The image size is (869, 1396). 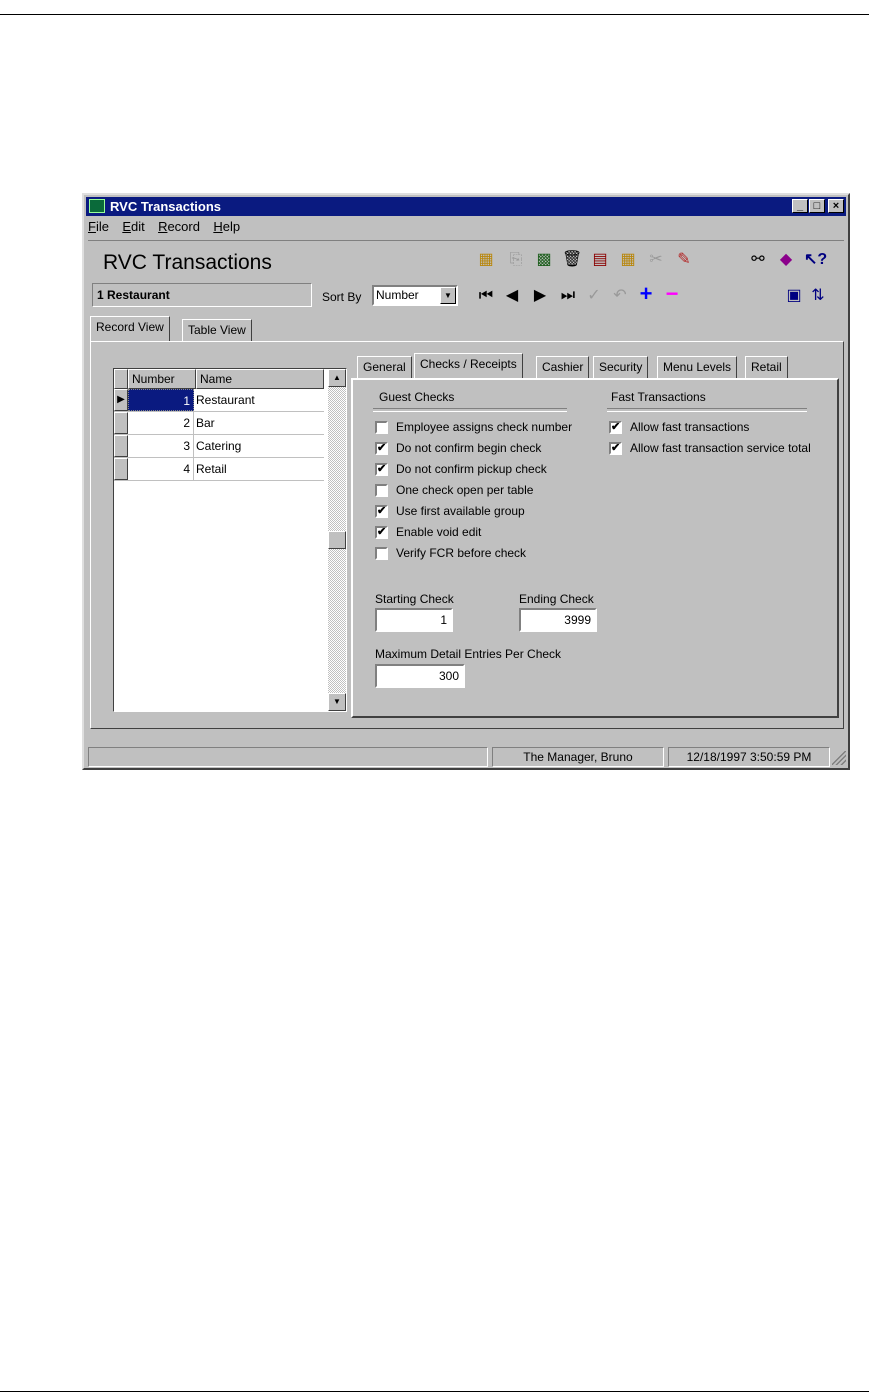 I want to click on scroll-down-icon: ▼, so click(x=337, y=702).